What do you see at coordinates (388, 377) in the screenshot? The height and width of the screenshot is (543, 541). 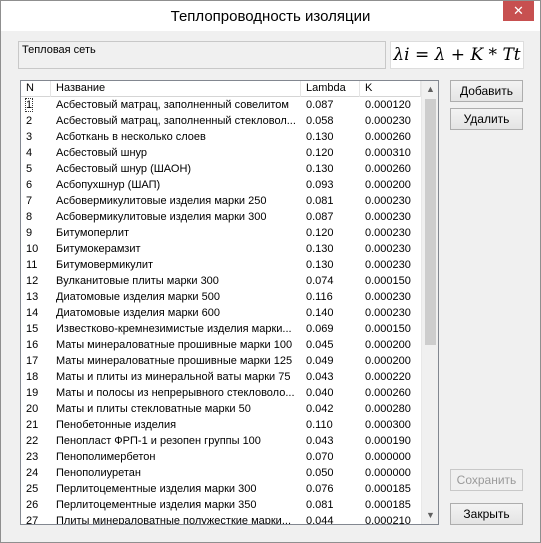 I see `cell-k: 0.000220` at bounding box center [388, 377].